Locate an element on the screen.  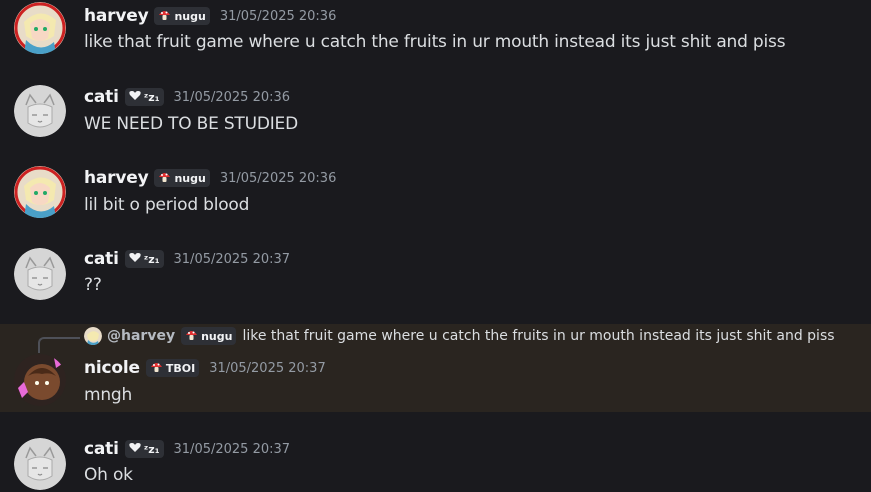
guild-tag: TBOI is located at coordinates (172, 368).